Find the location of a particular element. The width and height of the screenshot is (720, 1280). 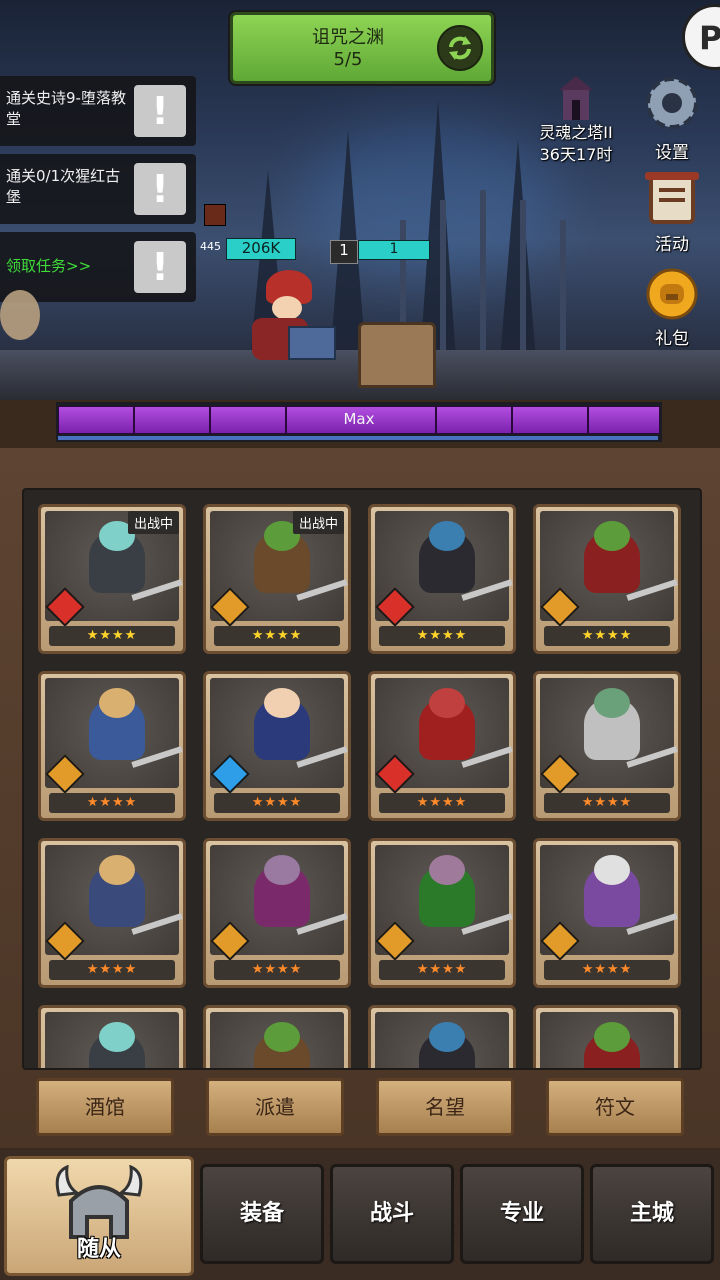

hero-hp-value: 206K is located at coordinates (261, 248).